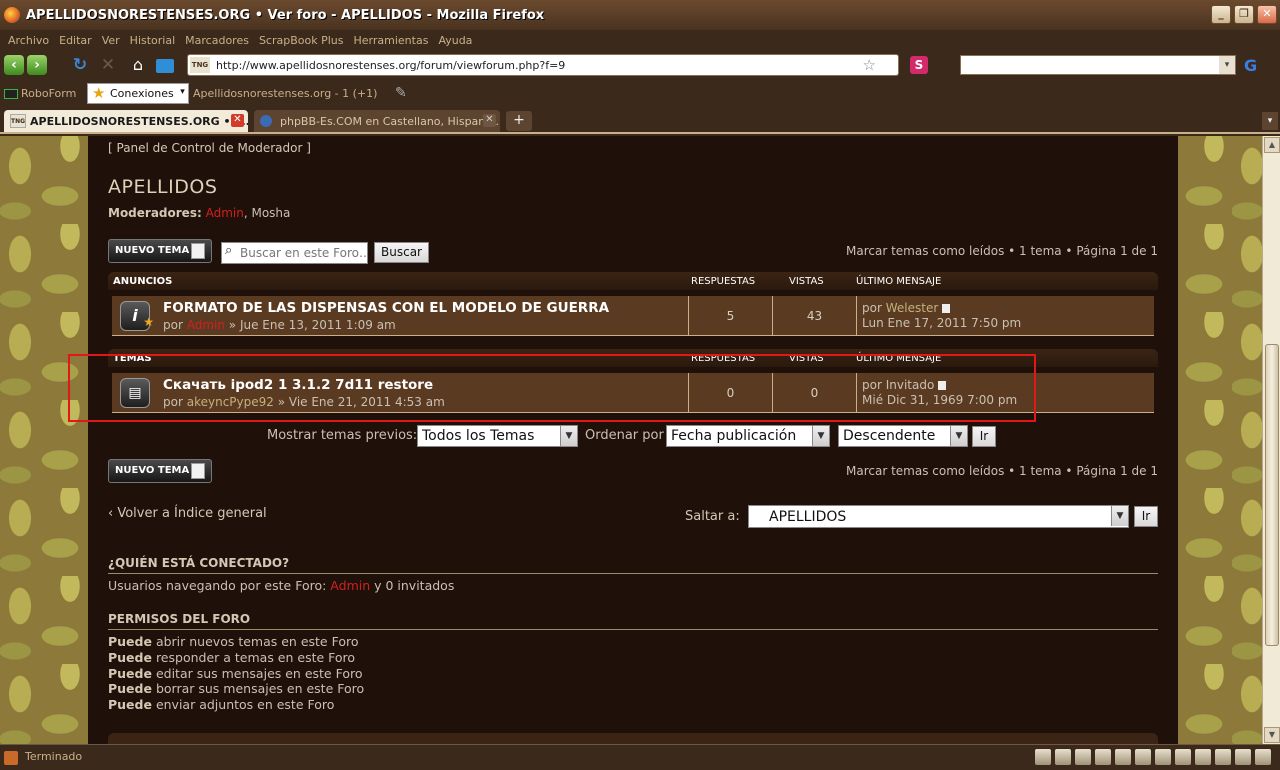  What do you see at coordinates (1244, 14) in the screenshot?
I see `maximize-button: ❐` at bounding box center [1244, 14].